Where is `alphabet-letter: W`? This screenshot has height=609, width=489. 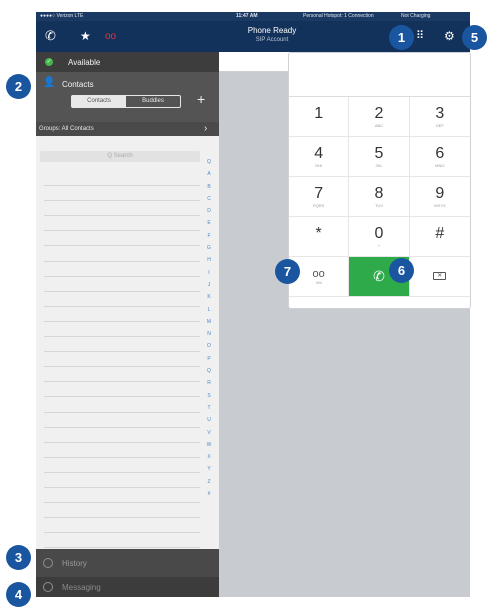 alphabet-letter: W is located at coordinates (209, 445).